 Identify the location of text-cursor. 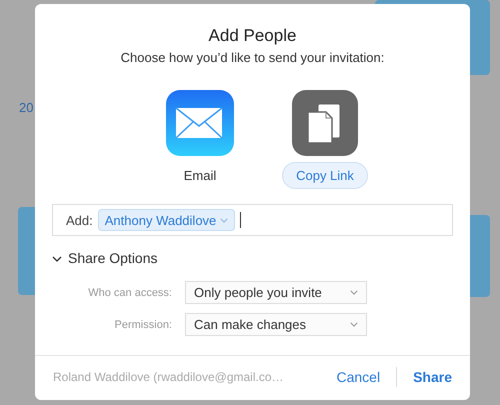
(241, 220).